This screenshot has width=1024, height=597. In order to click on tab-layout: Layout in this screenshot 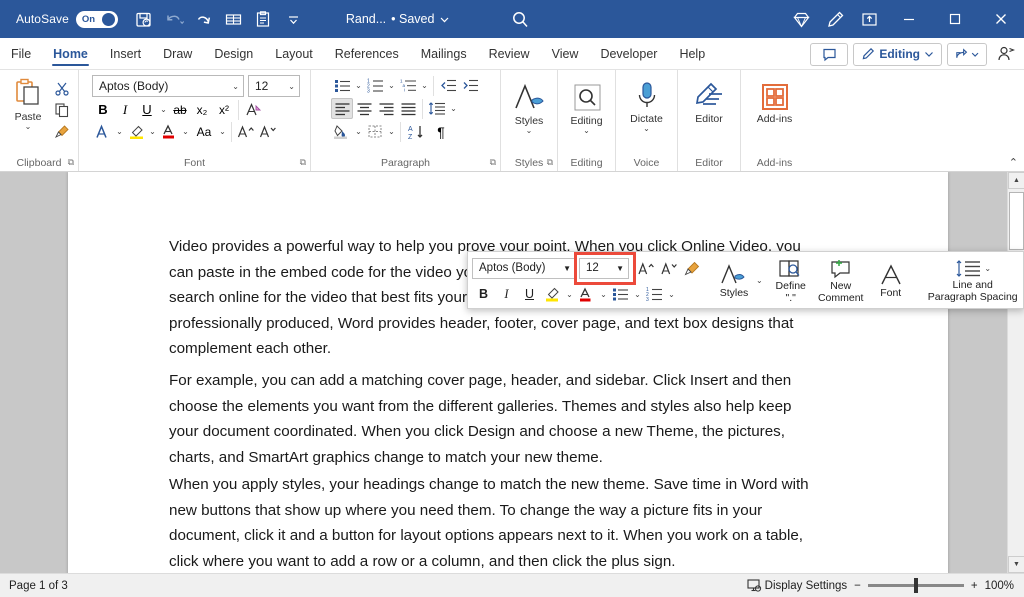, I will do `click(294, 53)`.